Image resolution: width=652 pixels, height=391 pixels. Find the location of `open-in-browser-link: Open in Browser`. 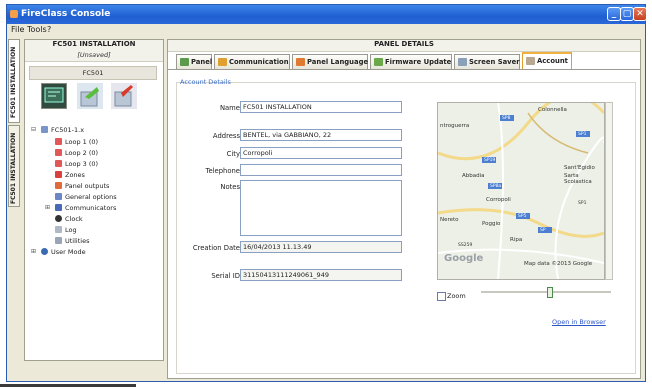

open-in-browser-link: Open in Browser is located at coordinates (579, 322).